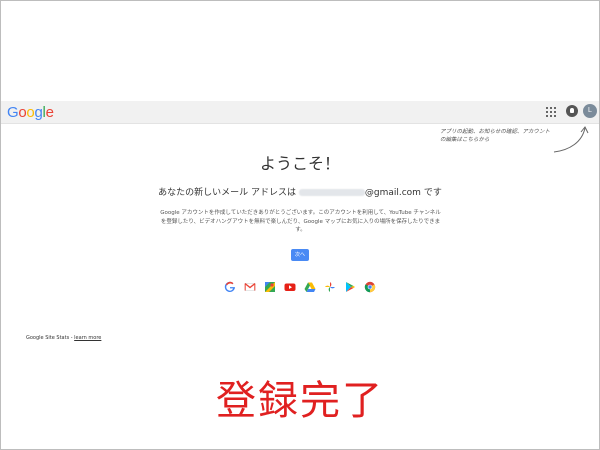 This screenshot has height=450, width=600. Describe the element at coordinates (50, 338) in the screenshot. I see `site-stats-label: Google Site Stats -` at that location.